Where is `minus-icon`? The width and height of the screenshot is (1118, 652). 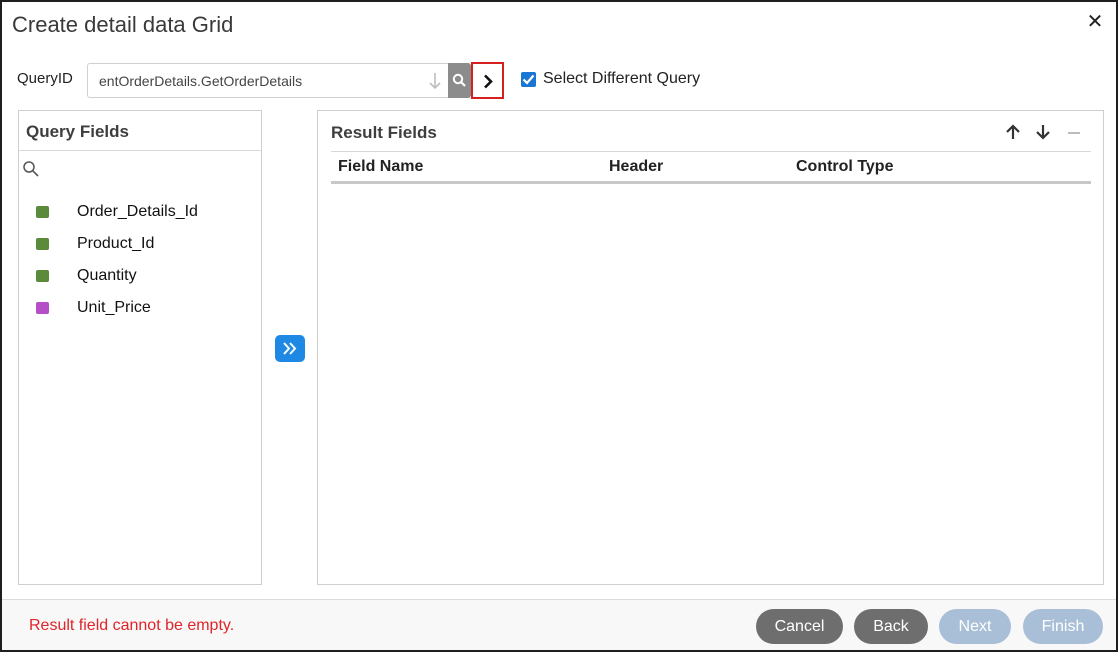 minus-icon is located at coordinates (1074, 132).